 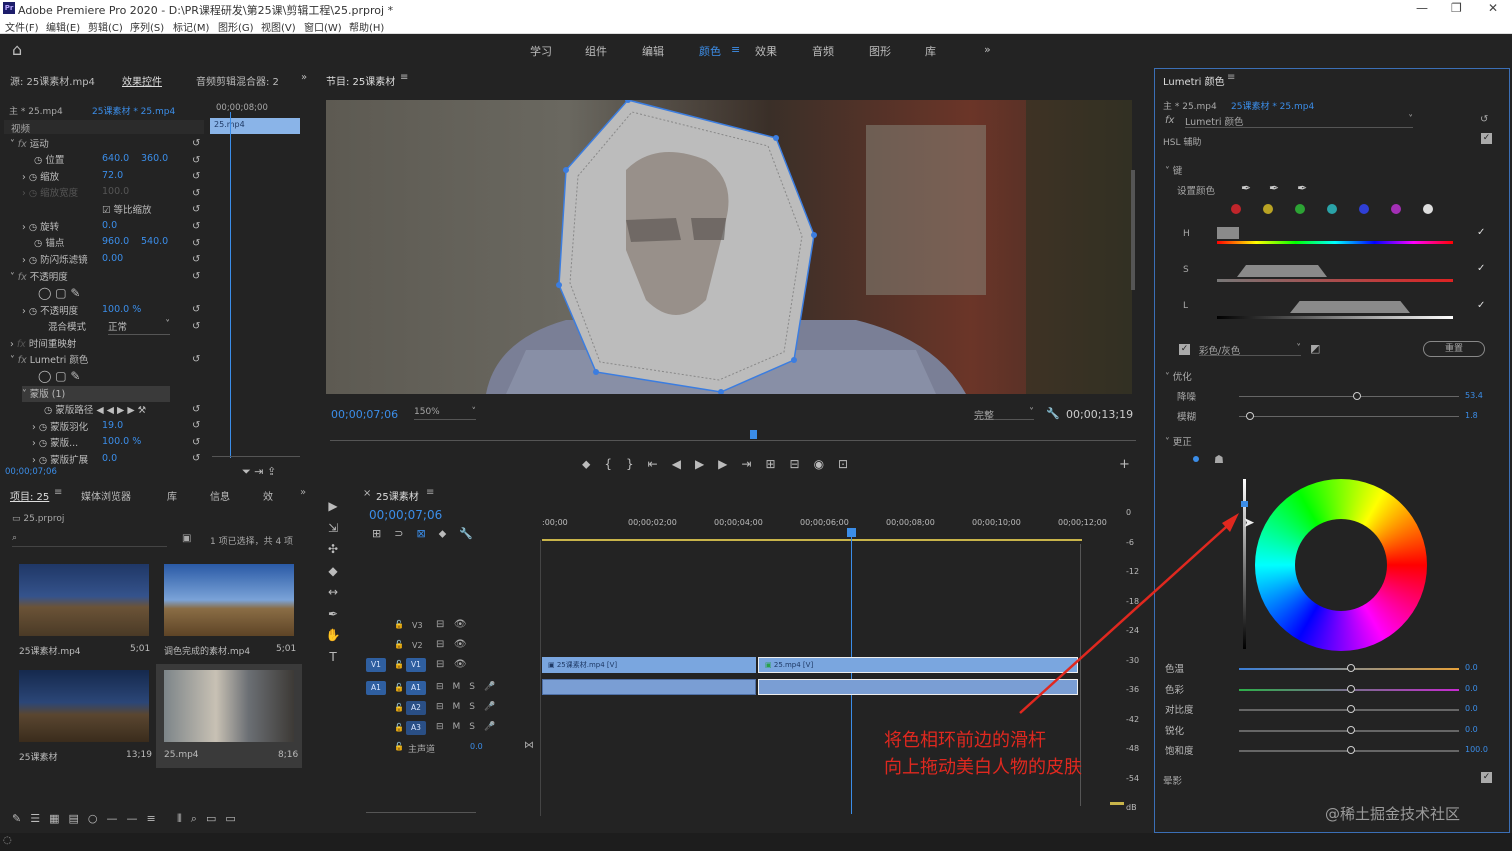 I want to click on lum-check-icon: ✓, so click(x=1481, y=305).